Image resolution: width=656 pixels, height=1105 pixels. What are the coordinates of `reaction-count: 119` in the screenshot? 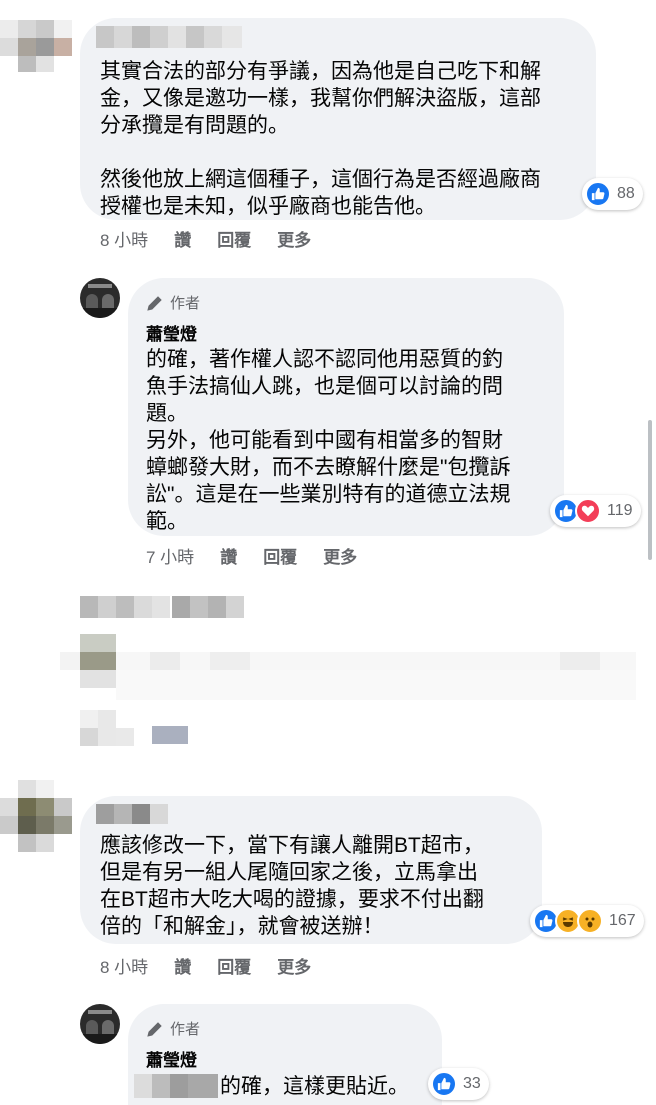 It's located at (620, 510).